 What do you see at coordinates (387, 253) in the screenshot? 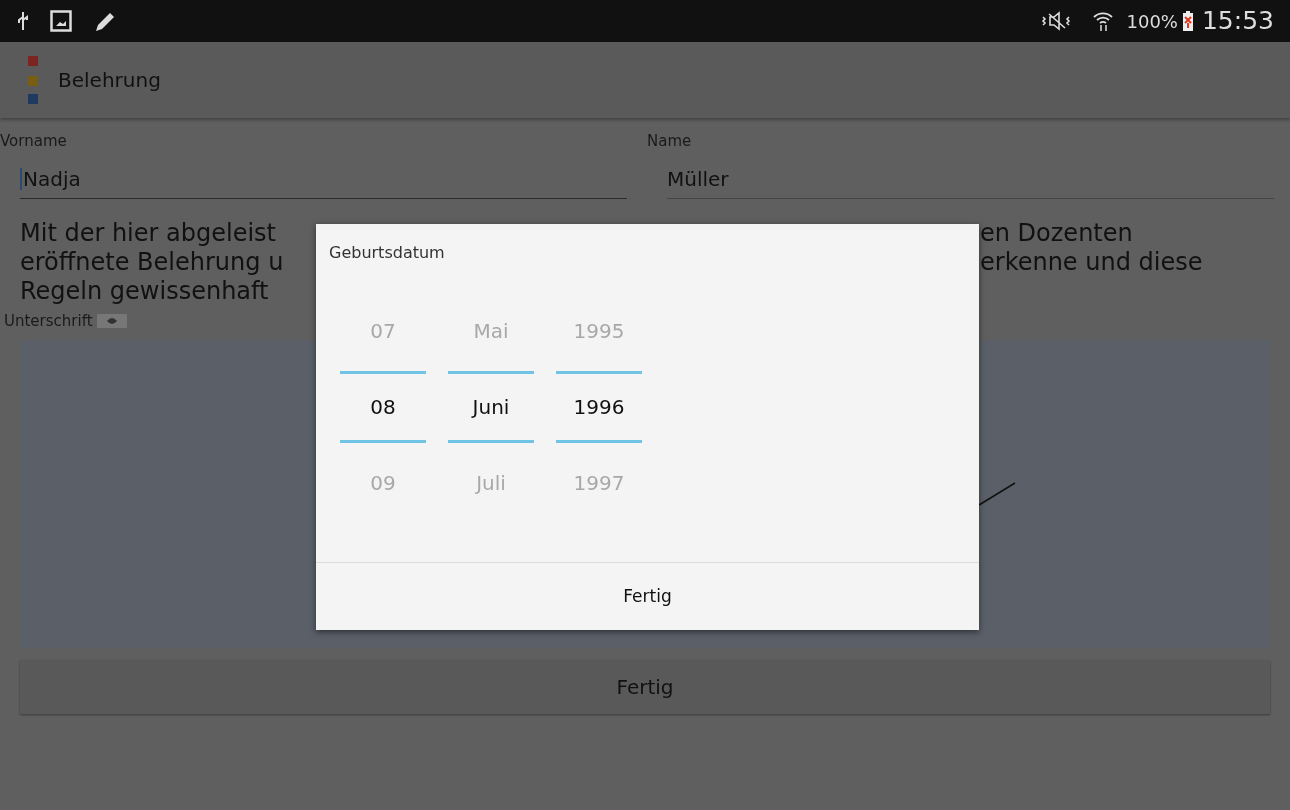
I see `dialog-title: Geburtsdatum` at bounding box center [387, 253].